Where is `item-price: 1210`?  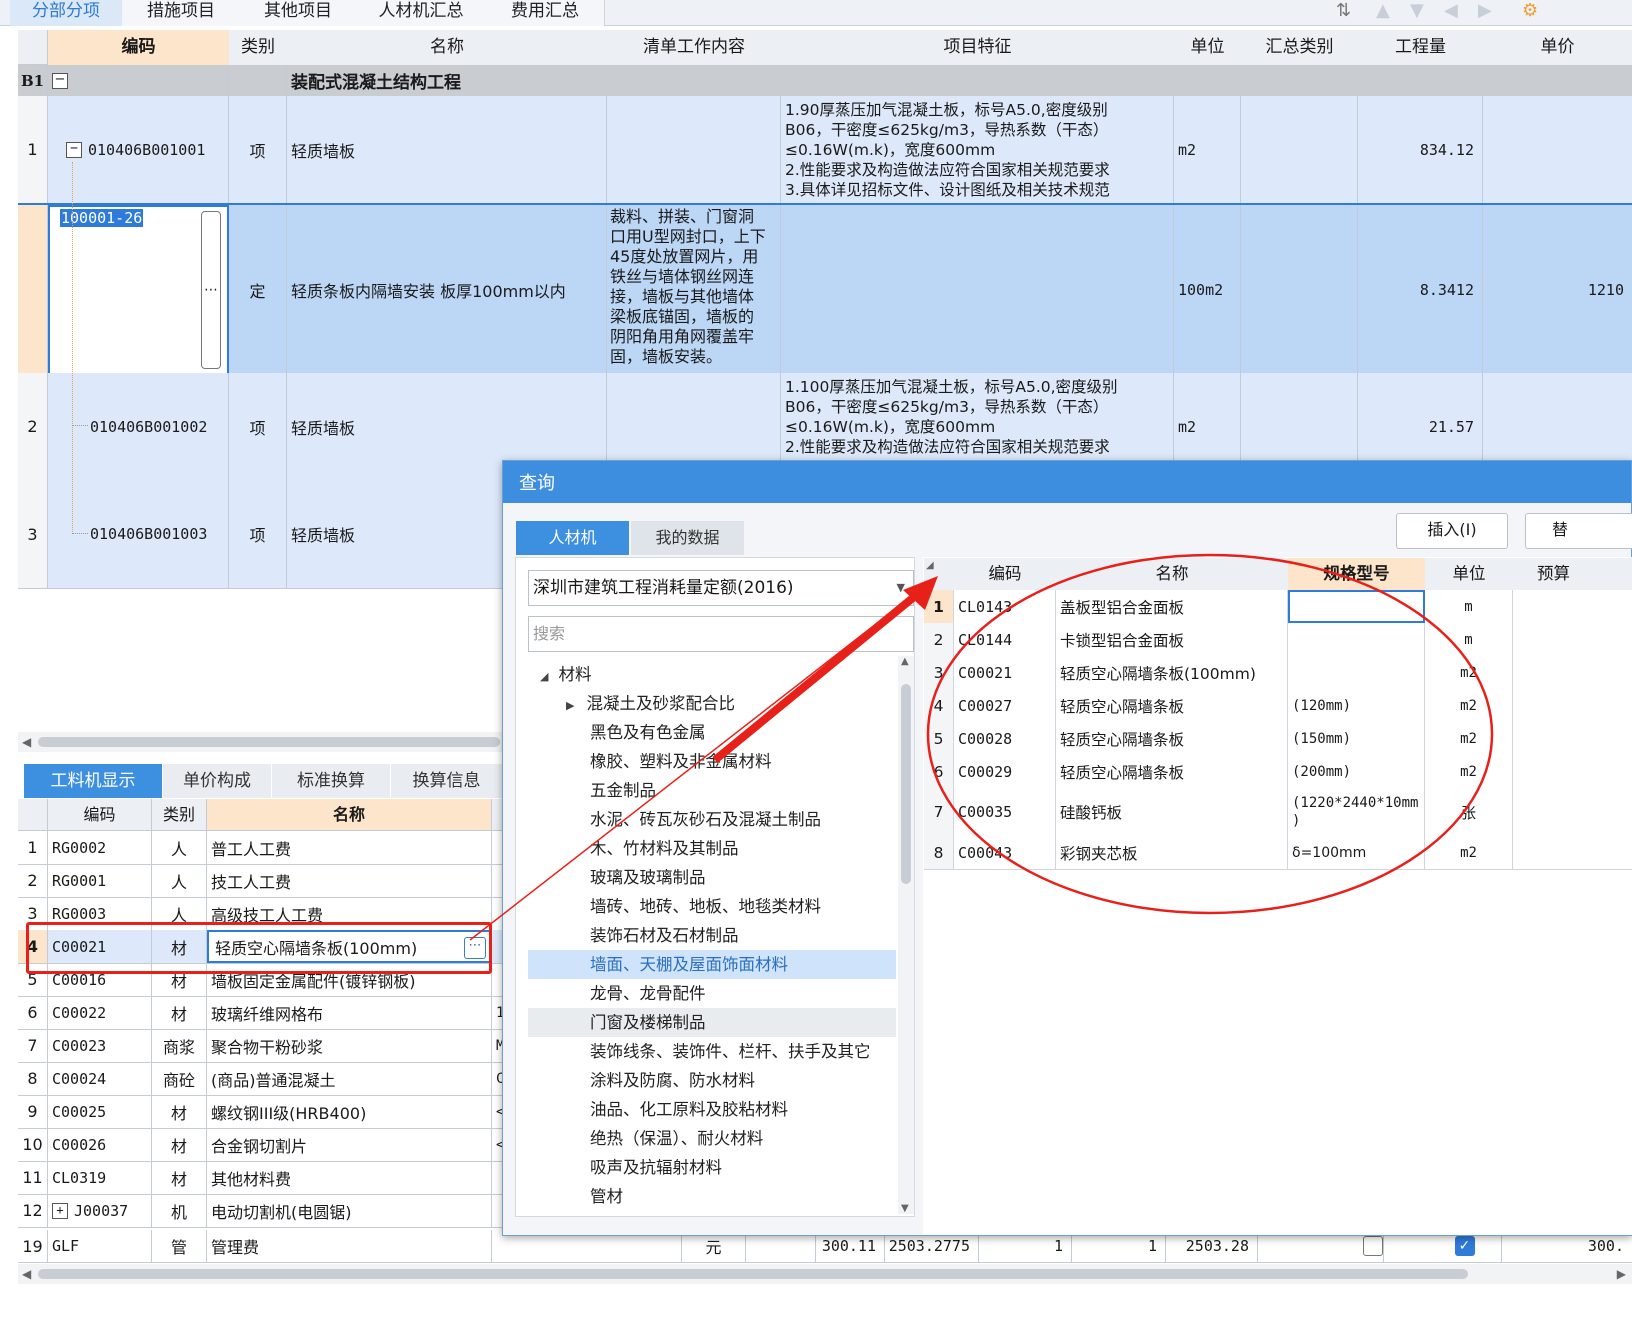 item-price: 1210 is located at coordinates (1557, 290).